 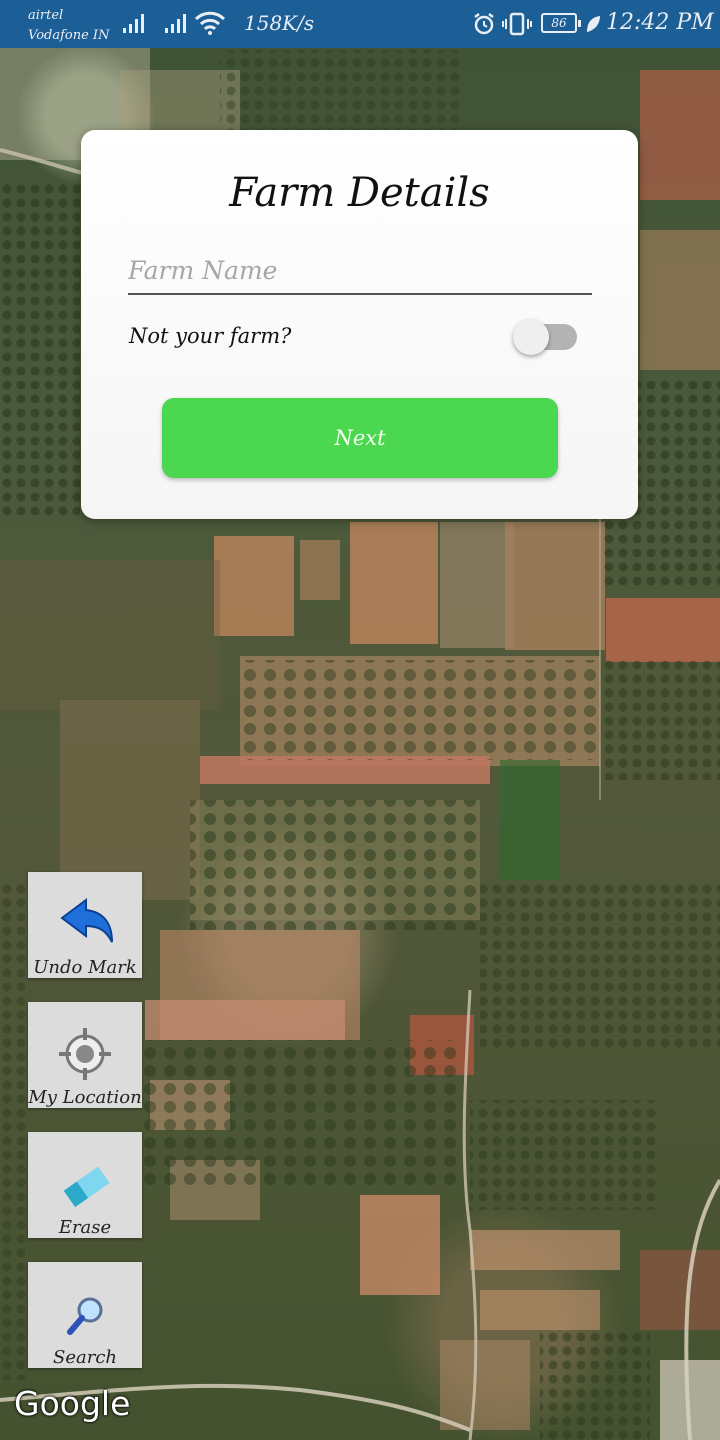 I want to click on not-your-farm-label: Not your farm?, so click(x=210, y=336).